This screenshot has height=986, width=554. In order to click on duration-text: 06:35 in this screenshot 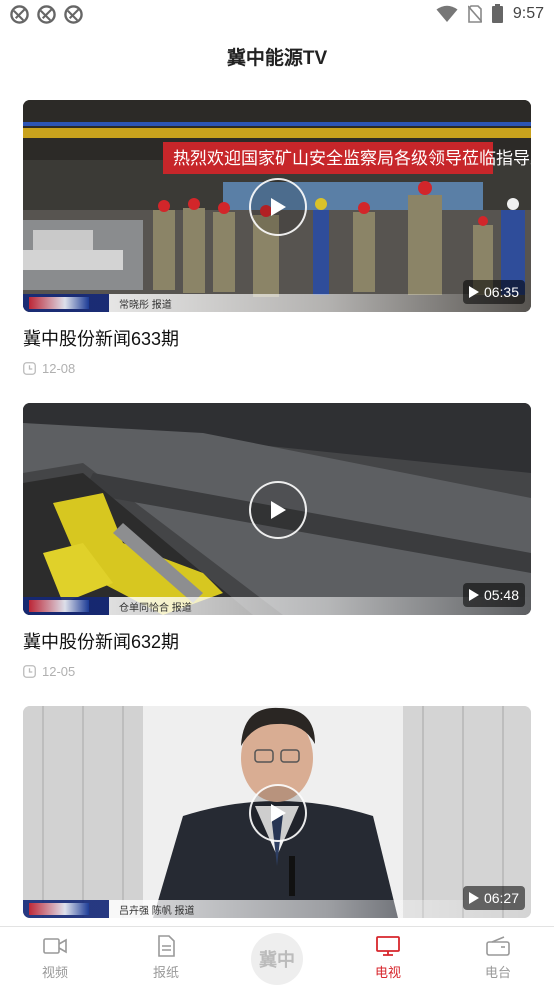, I will do `click(501, 292)`.